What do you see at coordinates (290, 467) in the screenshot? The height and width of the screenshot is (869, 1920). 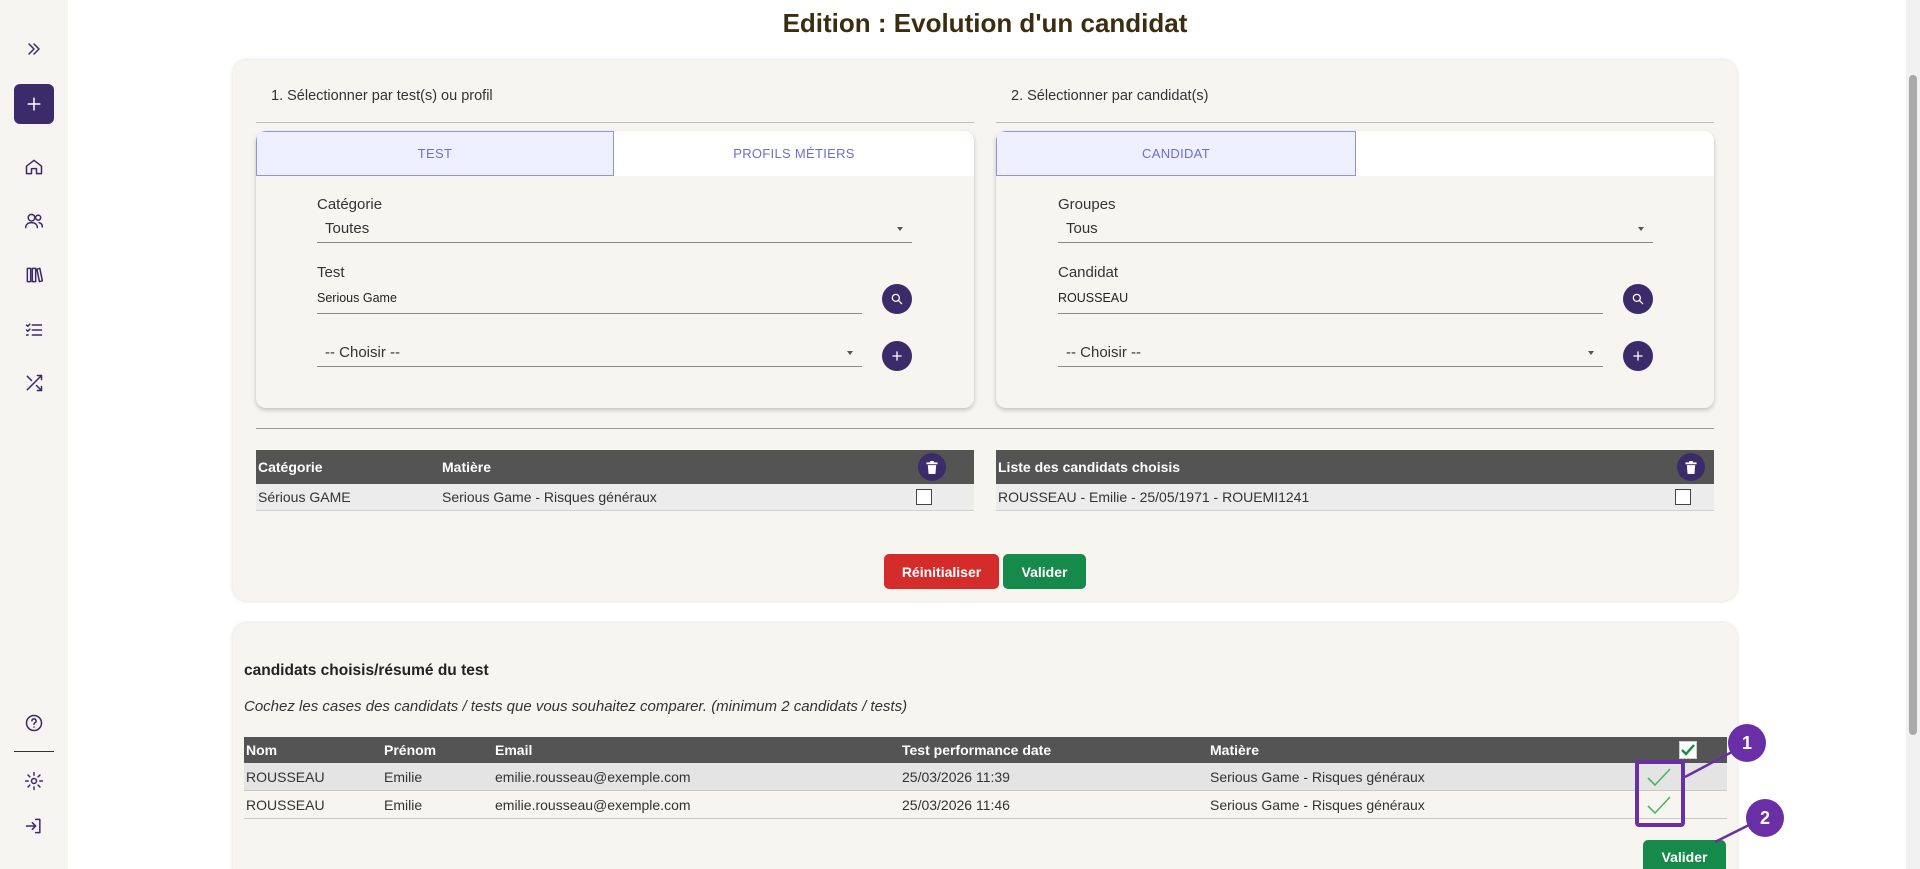 I see `col-categorie: Catégorie` at bounding box center [290, 467].